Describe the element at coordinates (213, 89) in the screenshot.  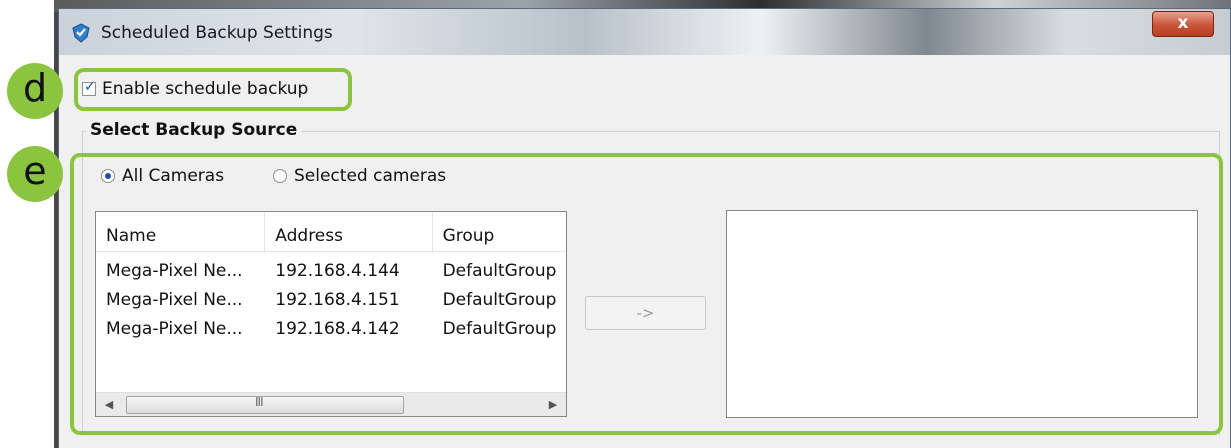
I see `highlight-box-d` at that location.